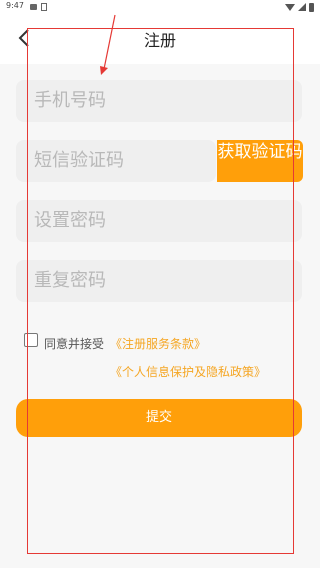  Describe the element at coordinates (260, 161) in the screenshot. I see `get-code-button: 获取验证码` at that location.